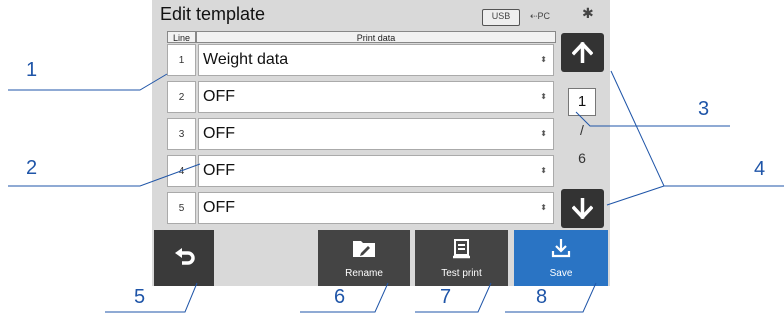  What do you see at coordinates (32, 70) in the screenshot?
I see `callout-1: 1` at bounding box center [32, 70].